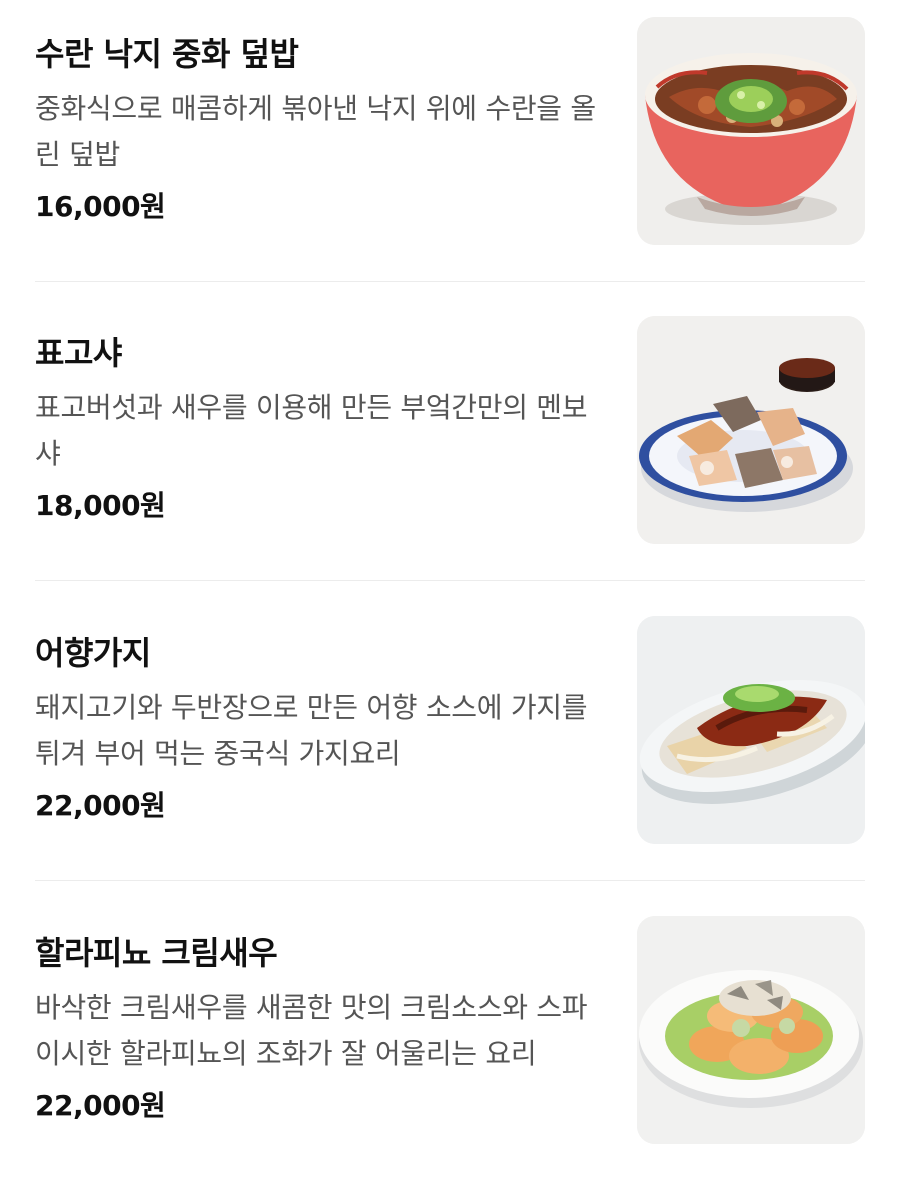 The image size is (900, 1199). Describe the element at coordinates (167, 54) in the screenshot. I see `menu-item-name: 수란 낙지 중화 덮밥` at that location.